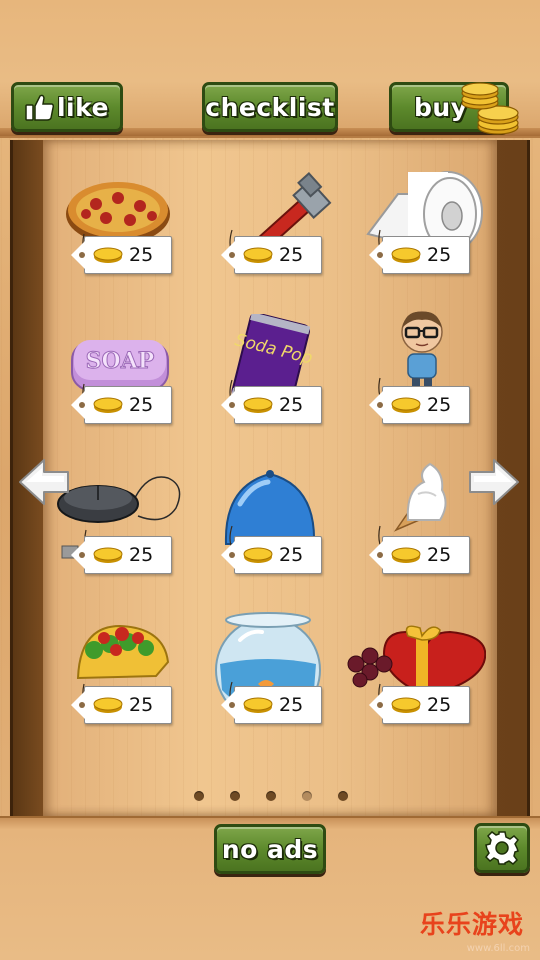 Image resolution: width=540 pixels, height=960 pixels. I want to click on gear-icon, so click(502, 848).